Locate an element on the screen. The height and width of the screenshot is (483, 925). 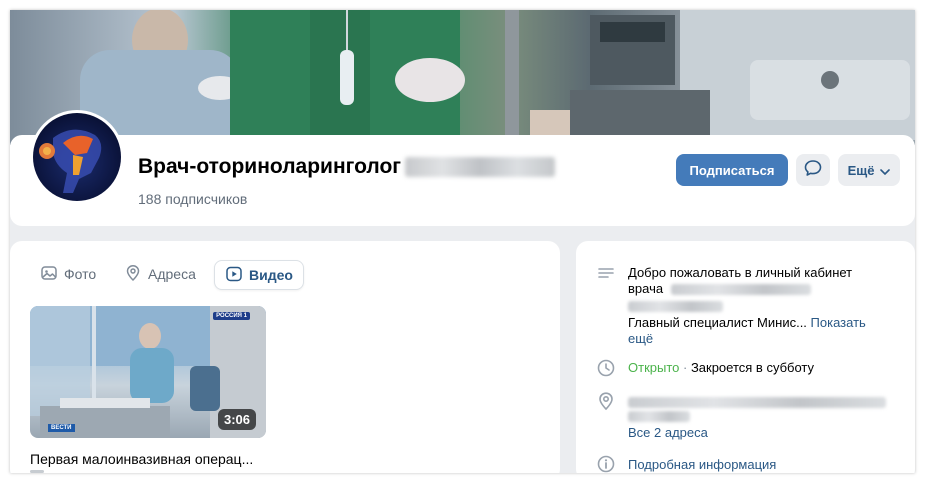
description-lines-icon is located at coordinates (606, 274).